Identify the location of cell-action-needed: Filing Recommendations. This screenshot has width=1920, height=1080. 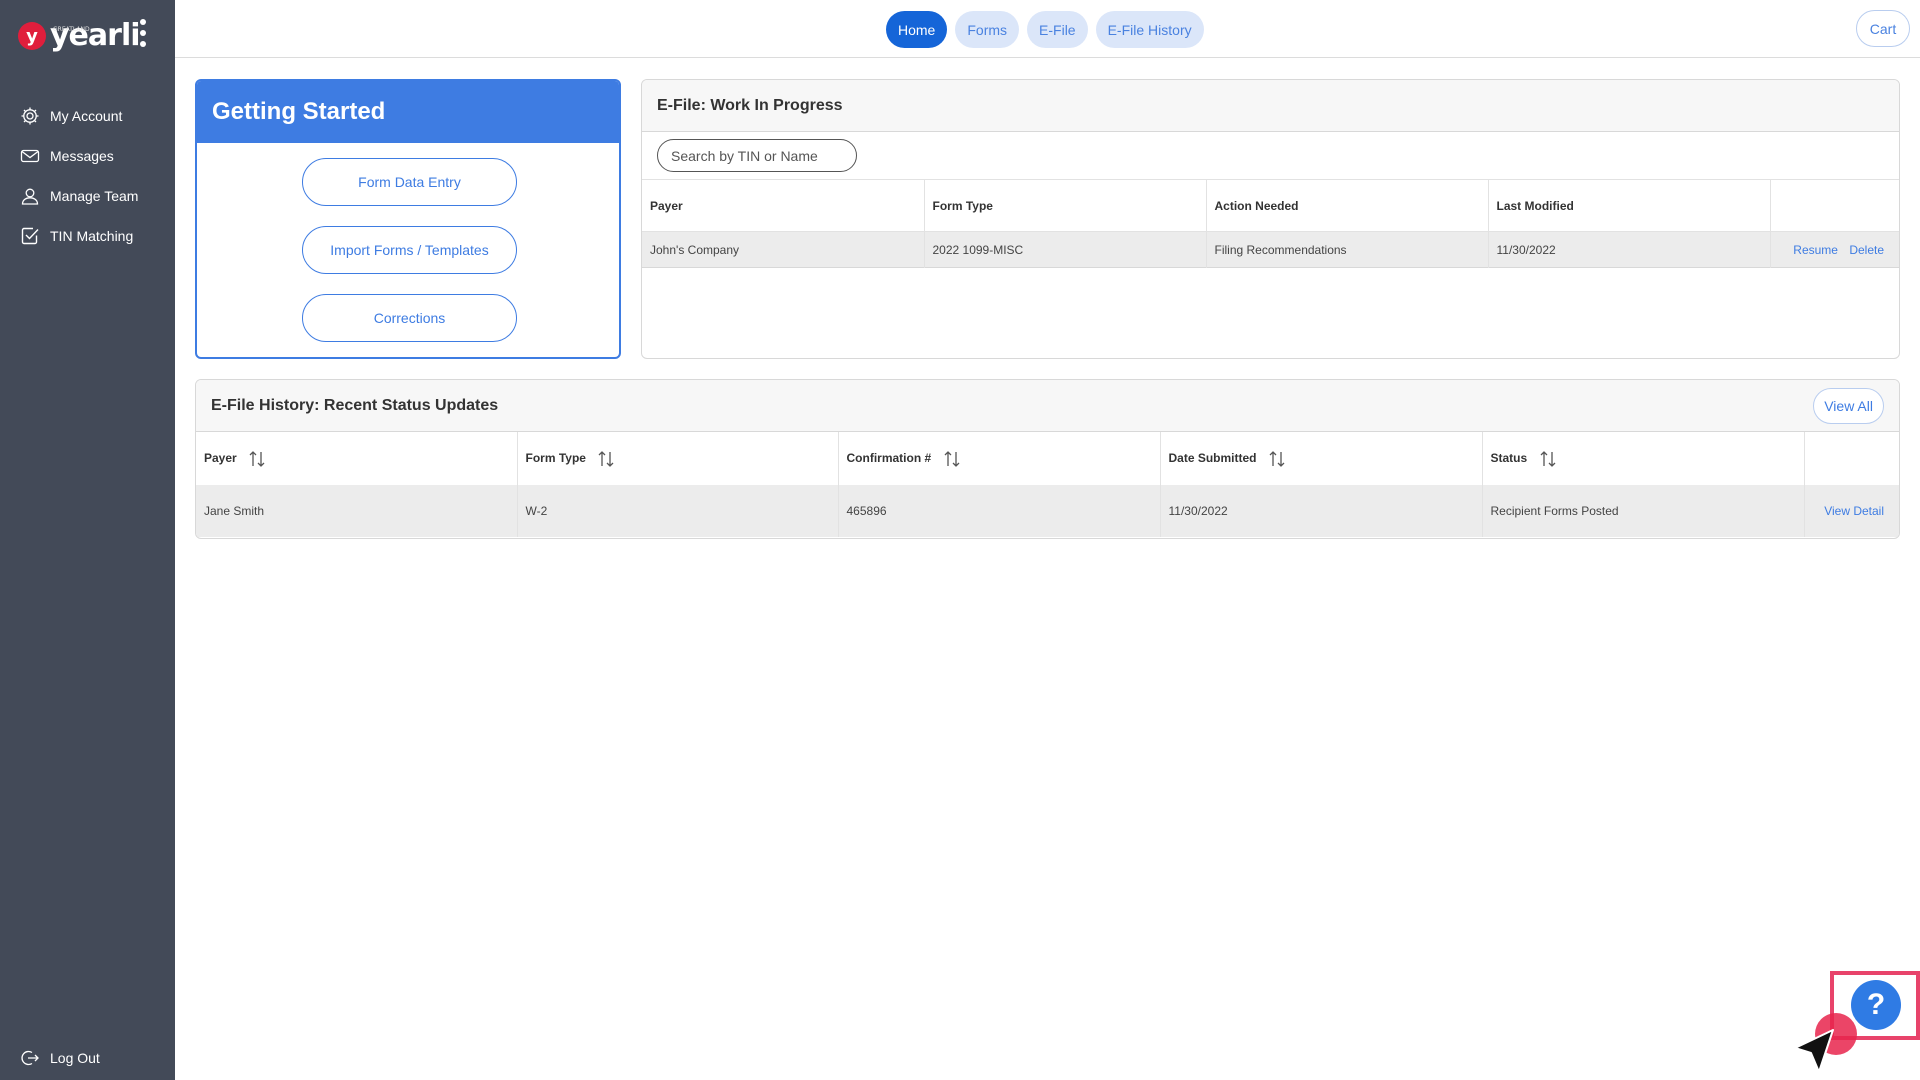
(1347, 249).